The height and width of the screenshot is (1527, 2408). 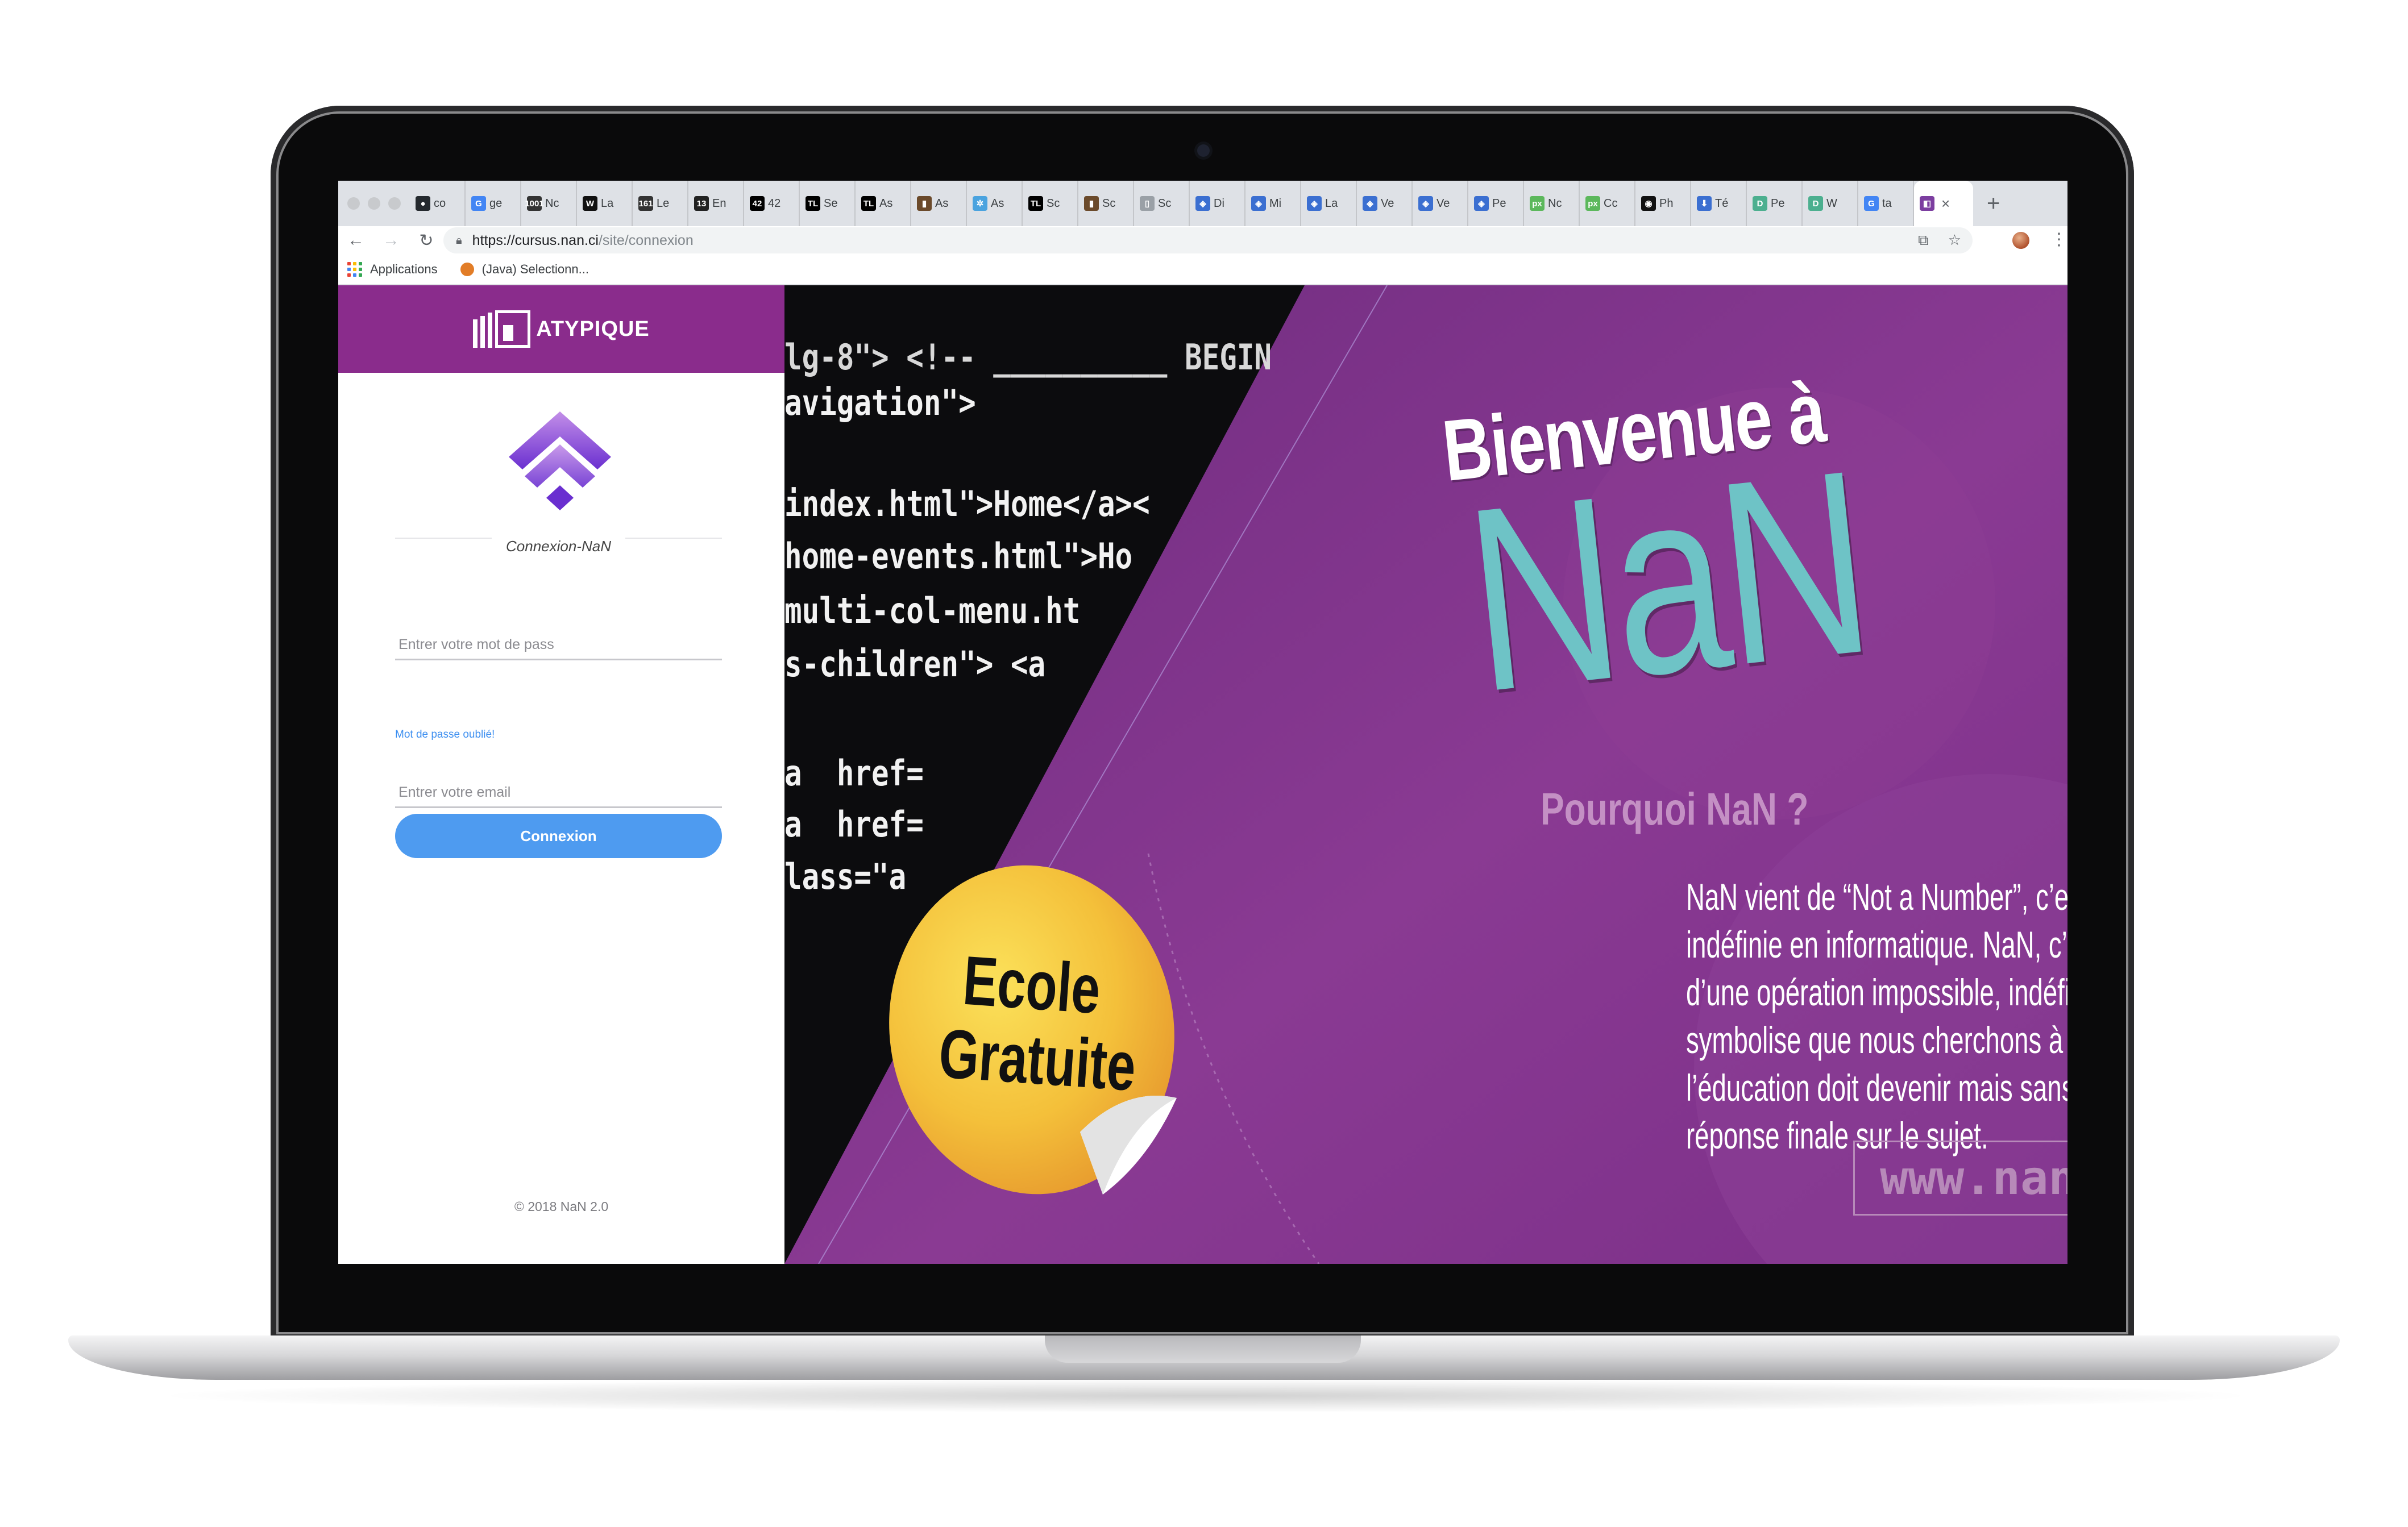 I want to click on tab-14: ◈ Di, so click(x=1217, y=203).